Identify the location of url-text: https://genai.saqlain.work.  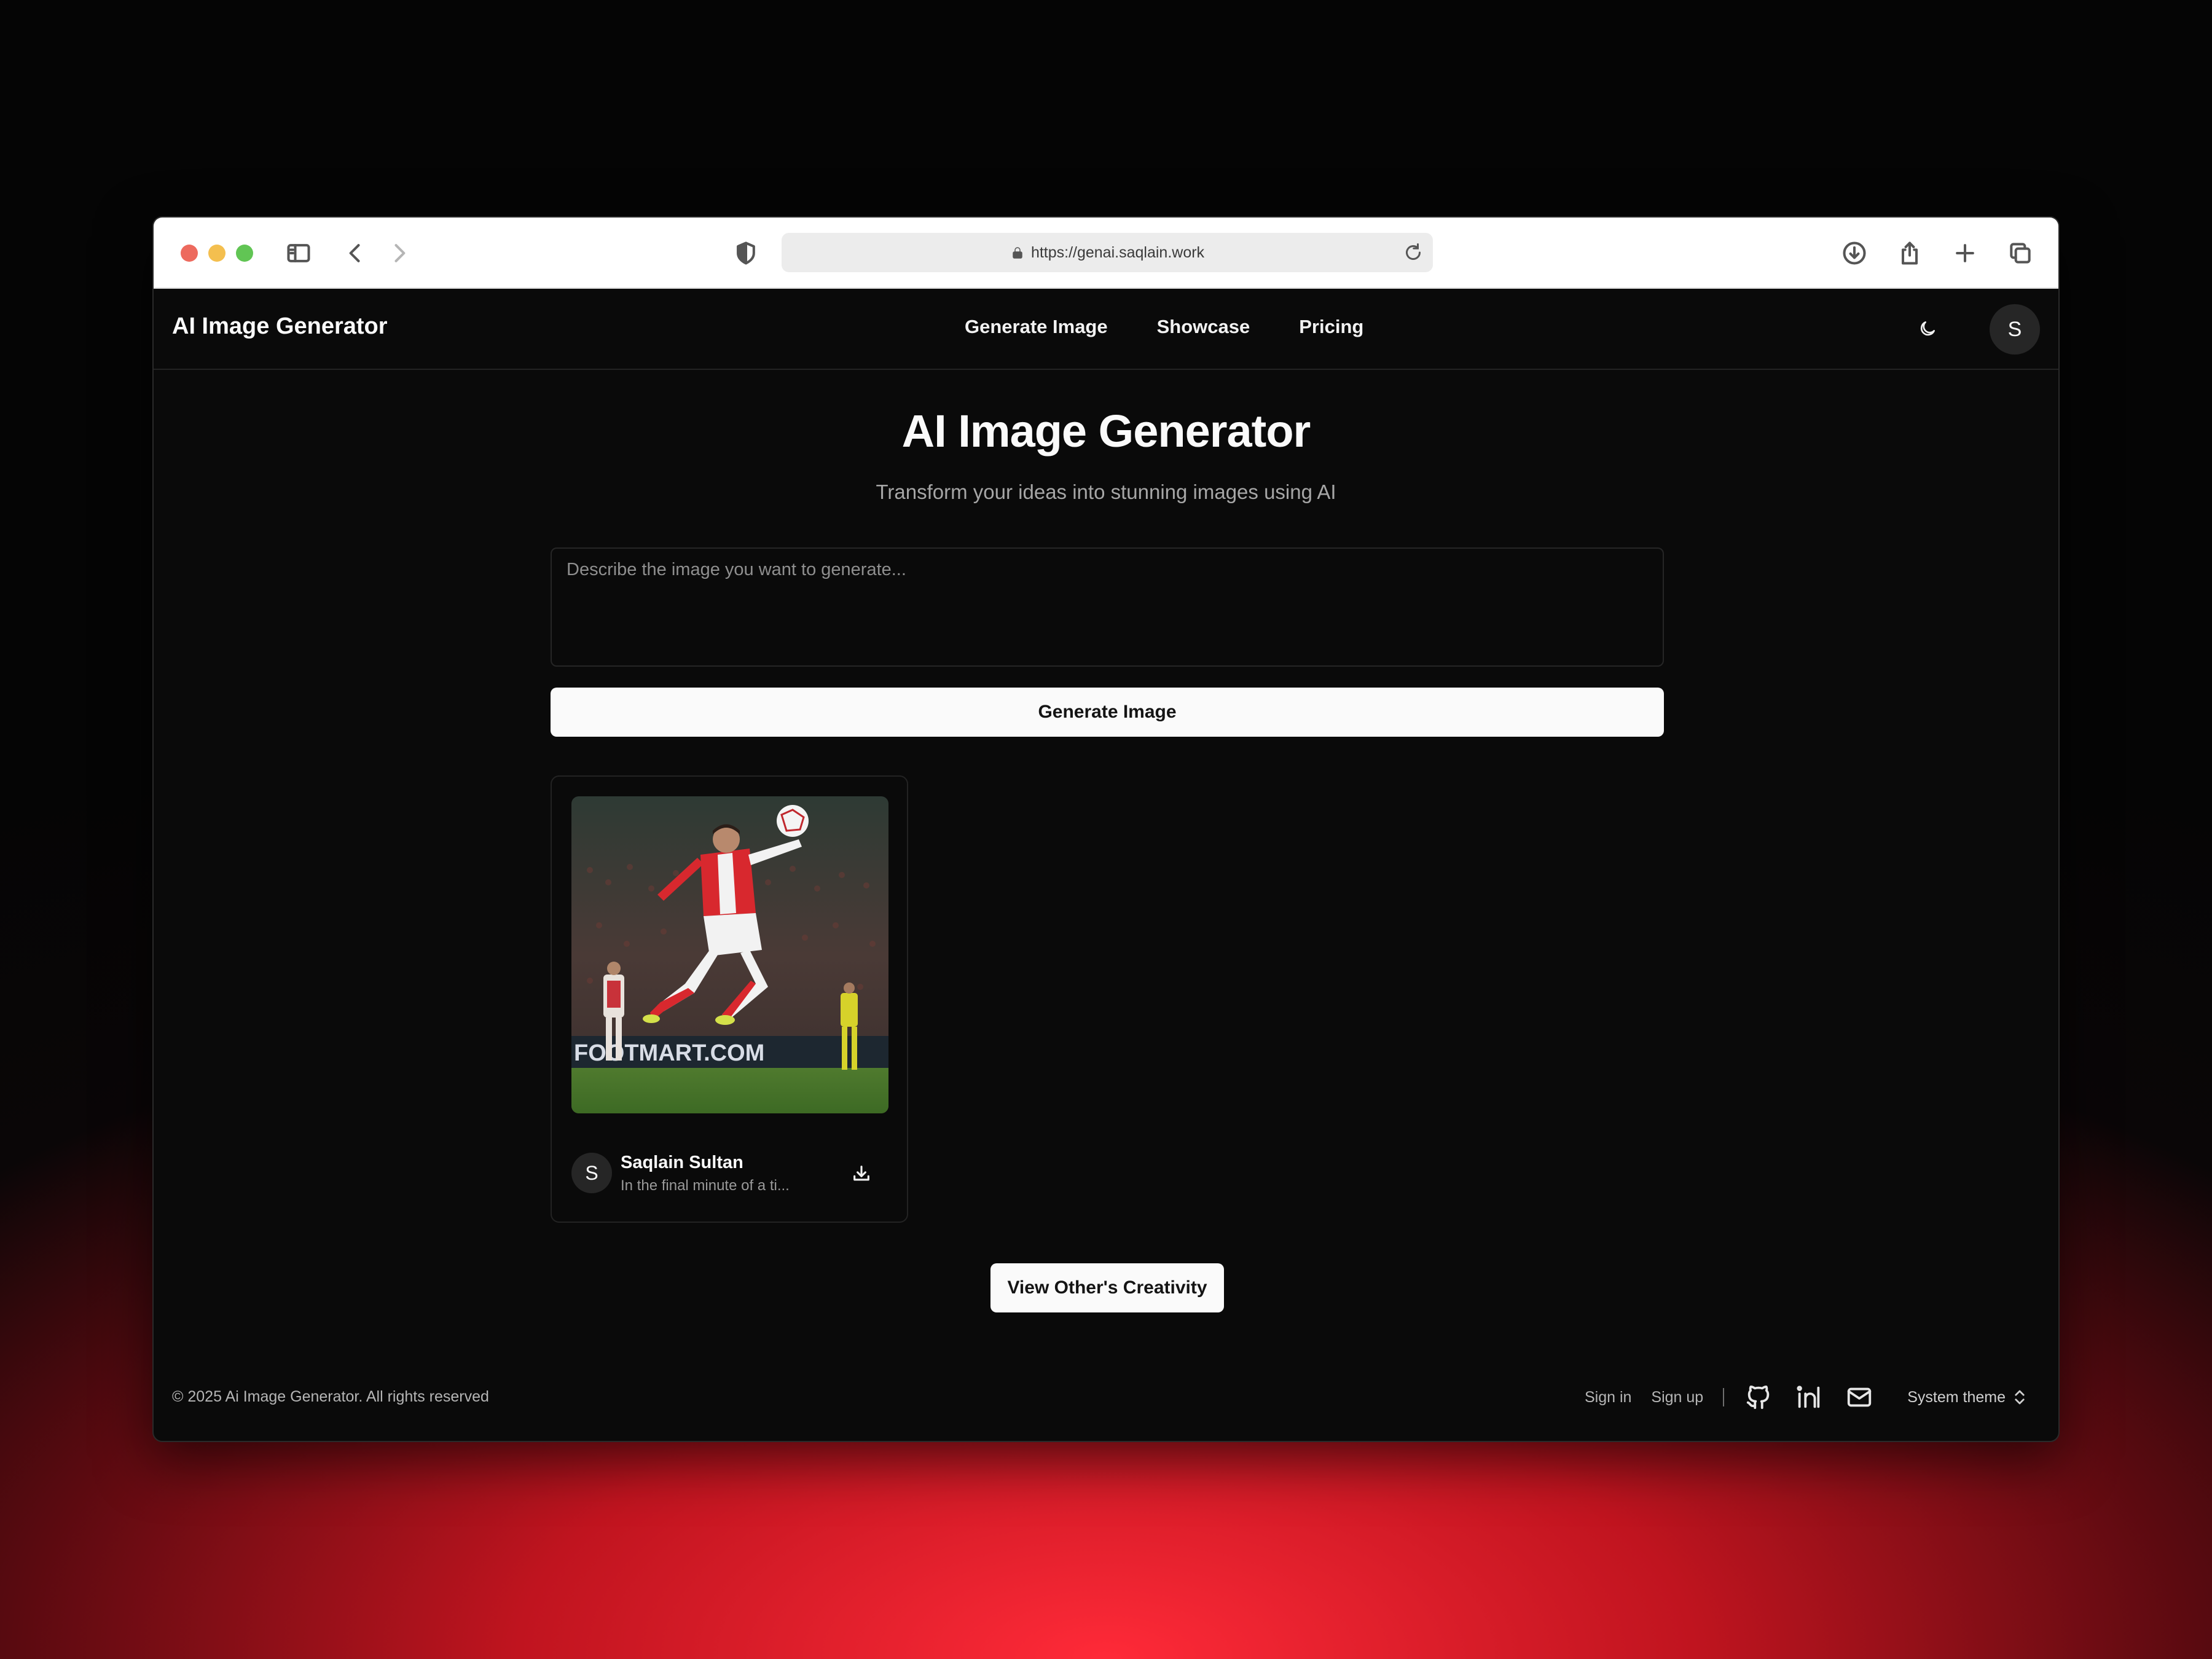
(1117, 252).